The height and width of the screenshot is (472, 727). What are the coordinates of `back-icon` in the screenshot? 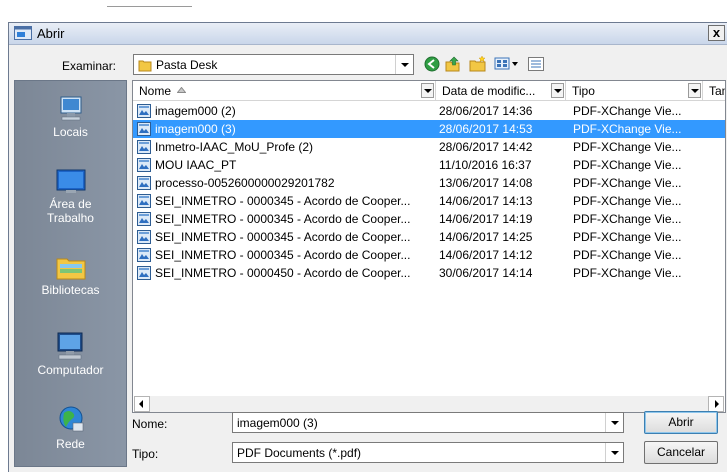 It's located at (432, 64).